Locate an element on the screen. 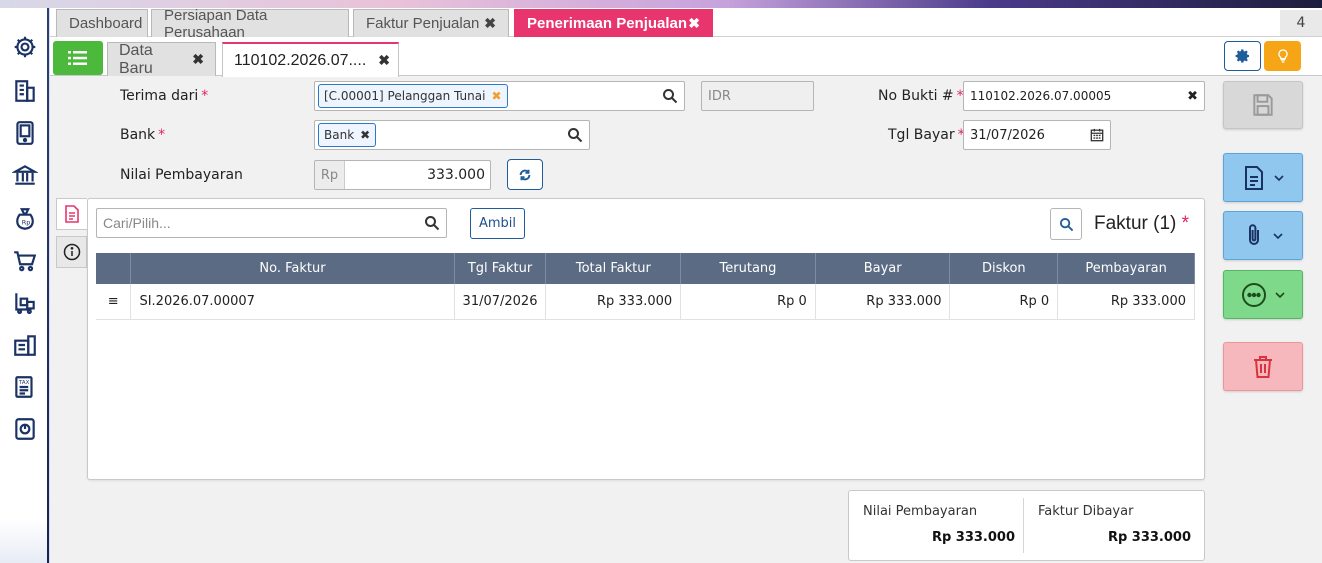  tab-label: Dashboard is located at coordinates (106, 23).